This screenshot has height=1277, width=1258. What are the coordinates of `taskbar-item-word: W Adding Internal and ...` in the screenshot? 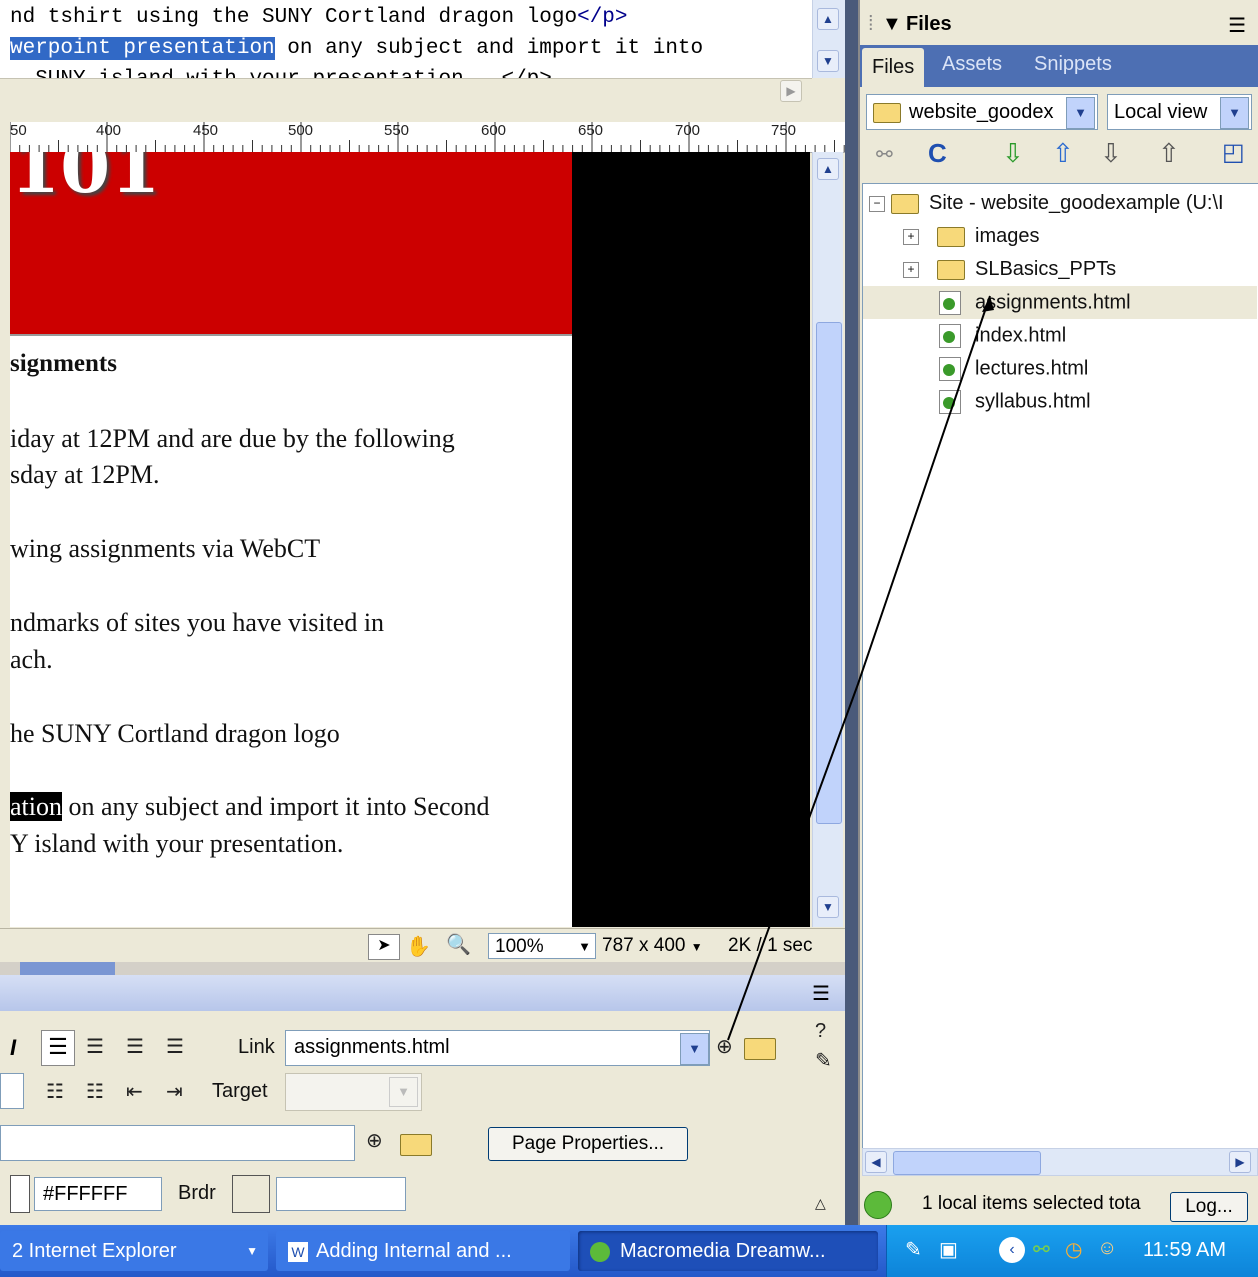 It's located at (423, 1251).